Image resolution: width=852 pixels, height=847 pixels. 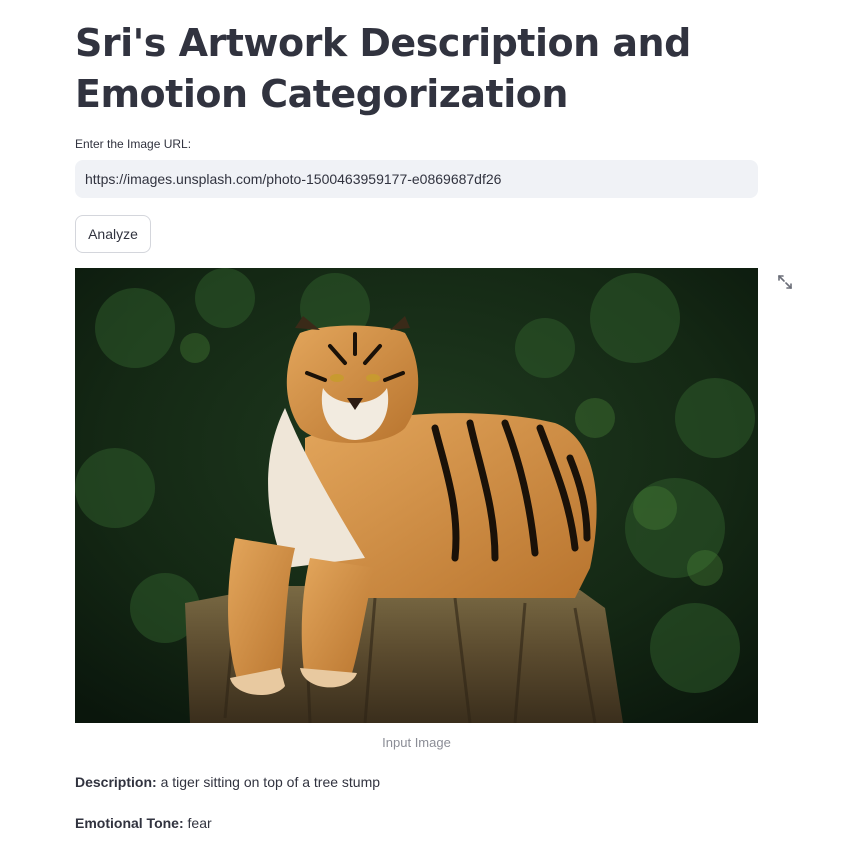 I want to click on description-label: Description:, so click(x=116, y=782).